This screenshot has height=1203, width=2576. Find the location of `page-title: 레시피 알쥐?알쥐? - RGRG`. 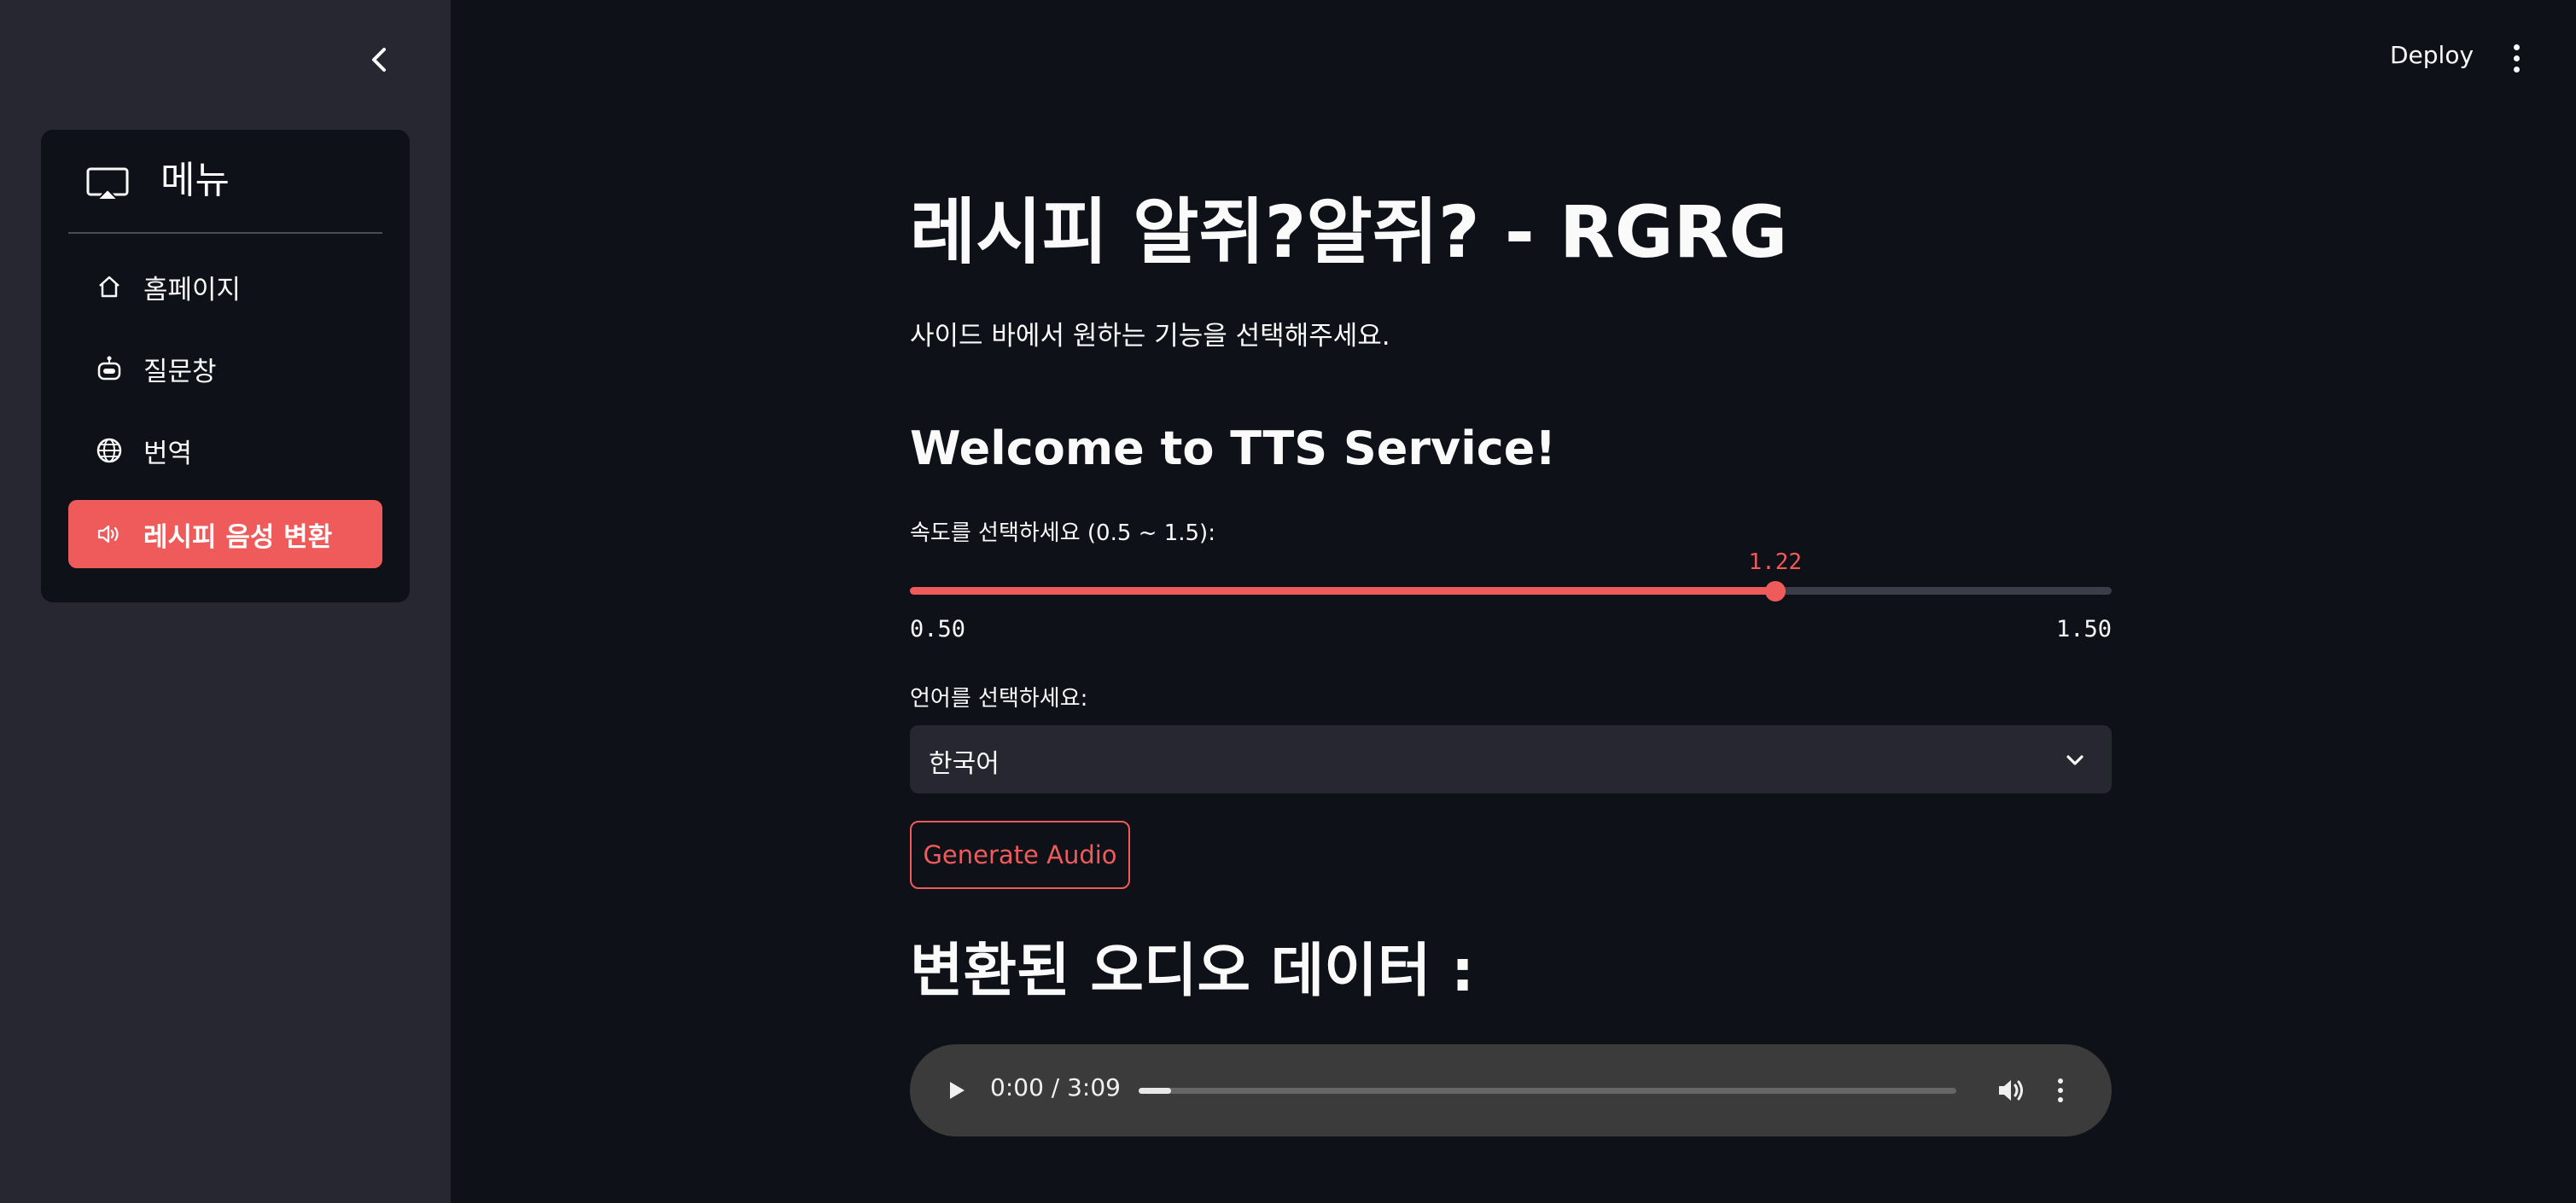

page-title: 레시피 알쥐?알쥐? - RGRG is located at coordinates (1349, 232).